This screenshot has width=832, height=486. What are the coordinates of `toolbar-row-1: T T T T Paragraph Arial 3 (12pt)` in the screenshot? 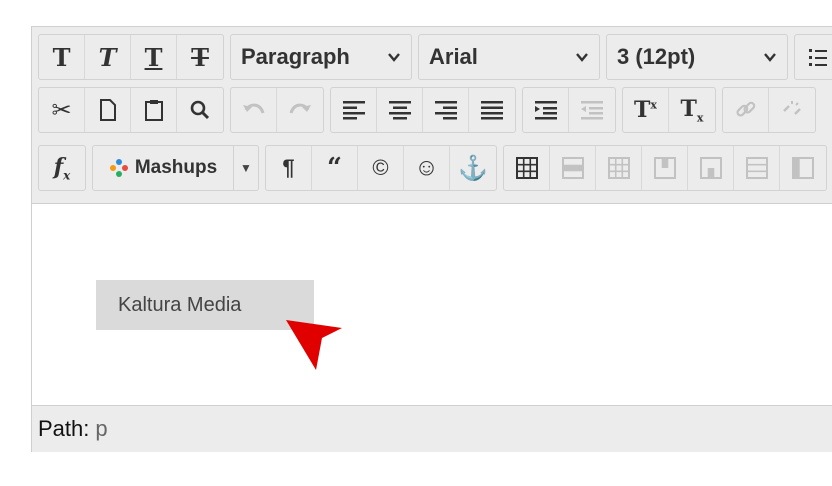 It's located at (435, 57).